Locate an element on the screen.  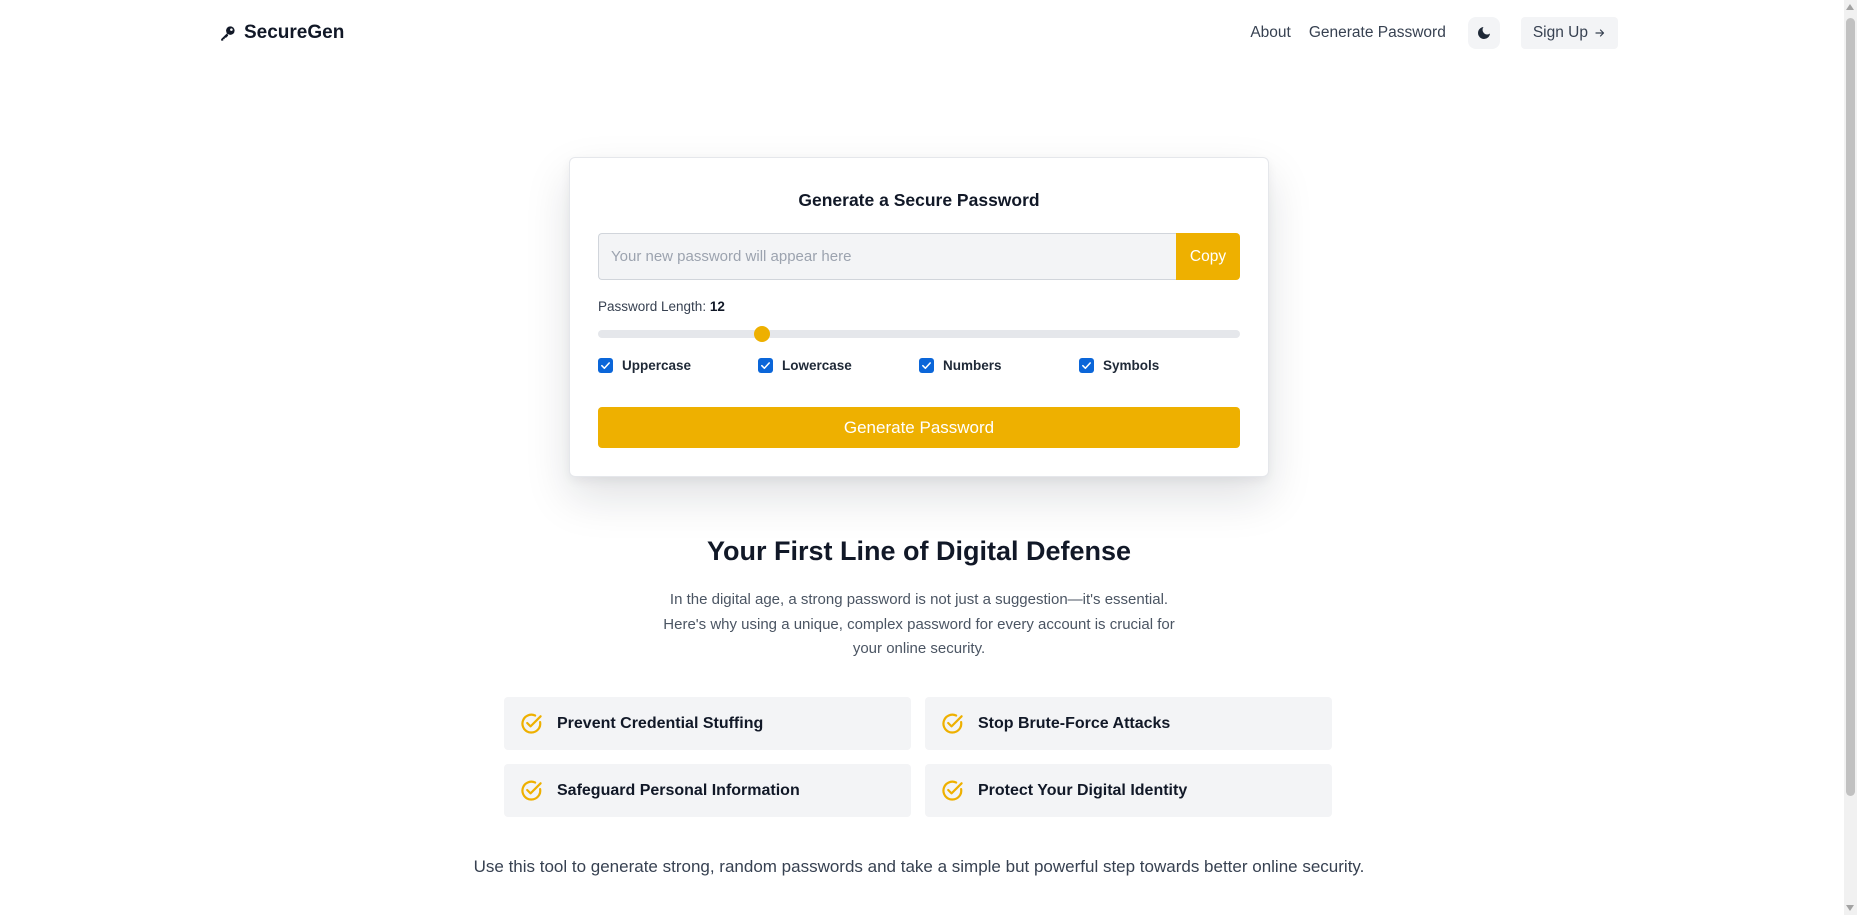
numbers-checkbox is located at coordinates (926, 365).